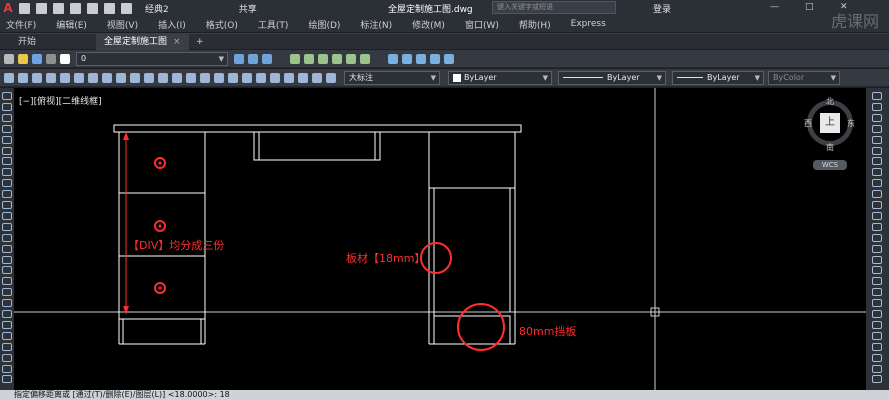 This screenshot has height=400, width=889. Describe the element at coordinates (324, 24) in the screenshot. I see `menu-item: 绘图(D)` at that location.